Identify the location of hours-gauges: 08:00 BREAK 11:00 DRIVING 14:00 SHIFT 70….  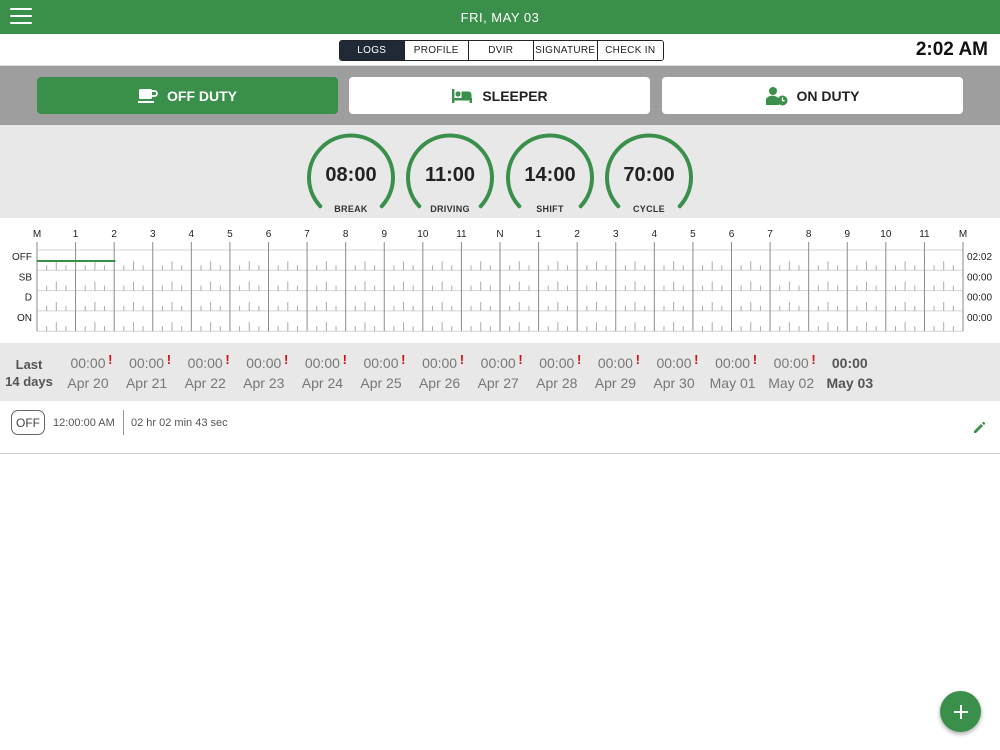
(500, 171).